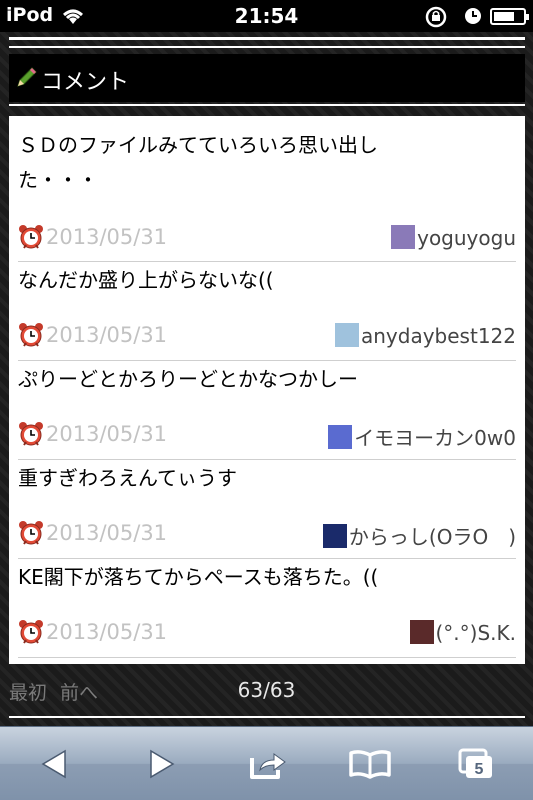  What do you see at coordinates (504, 16) in the screenshot?
I see `battery-level` at bounding box center [504, 16].